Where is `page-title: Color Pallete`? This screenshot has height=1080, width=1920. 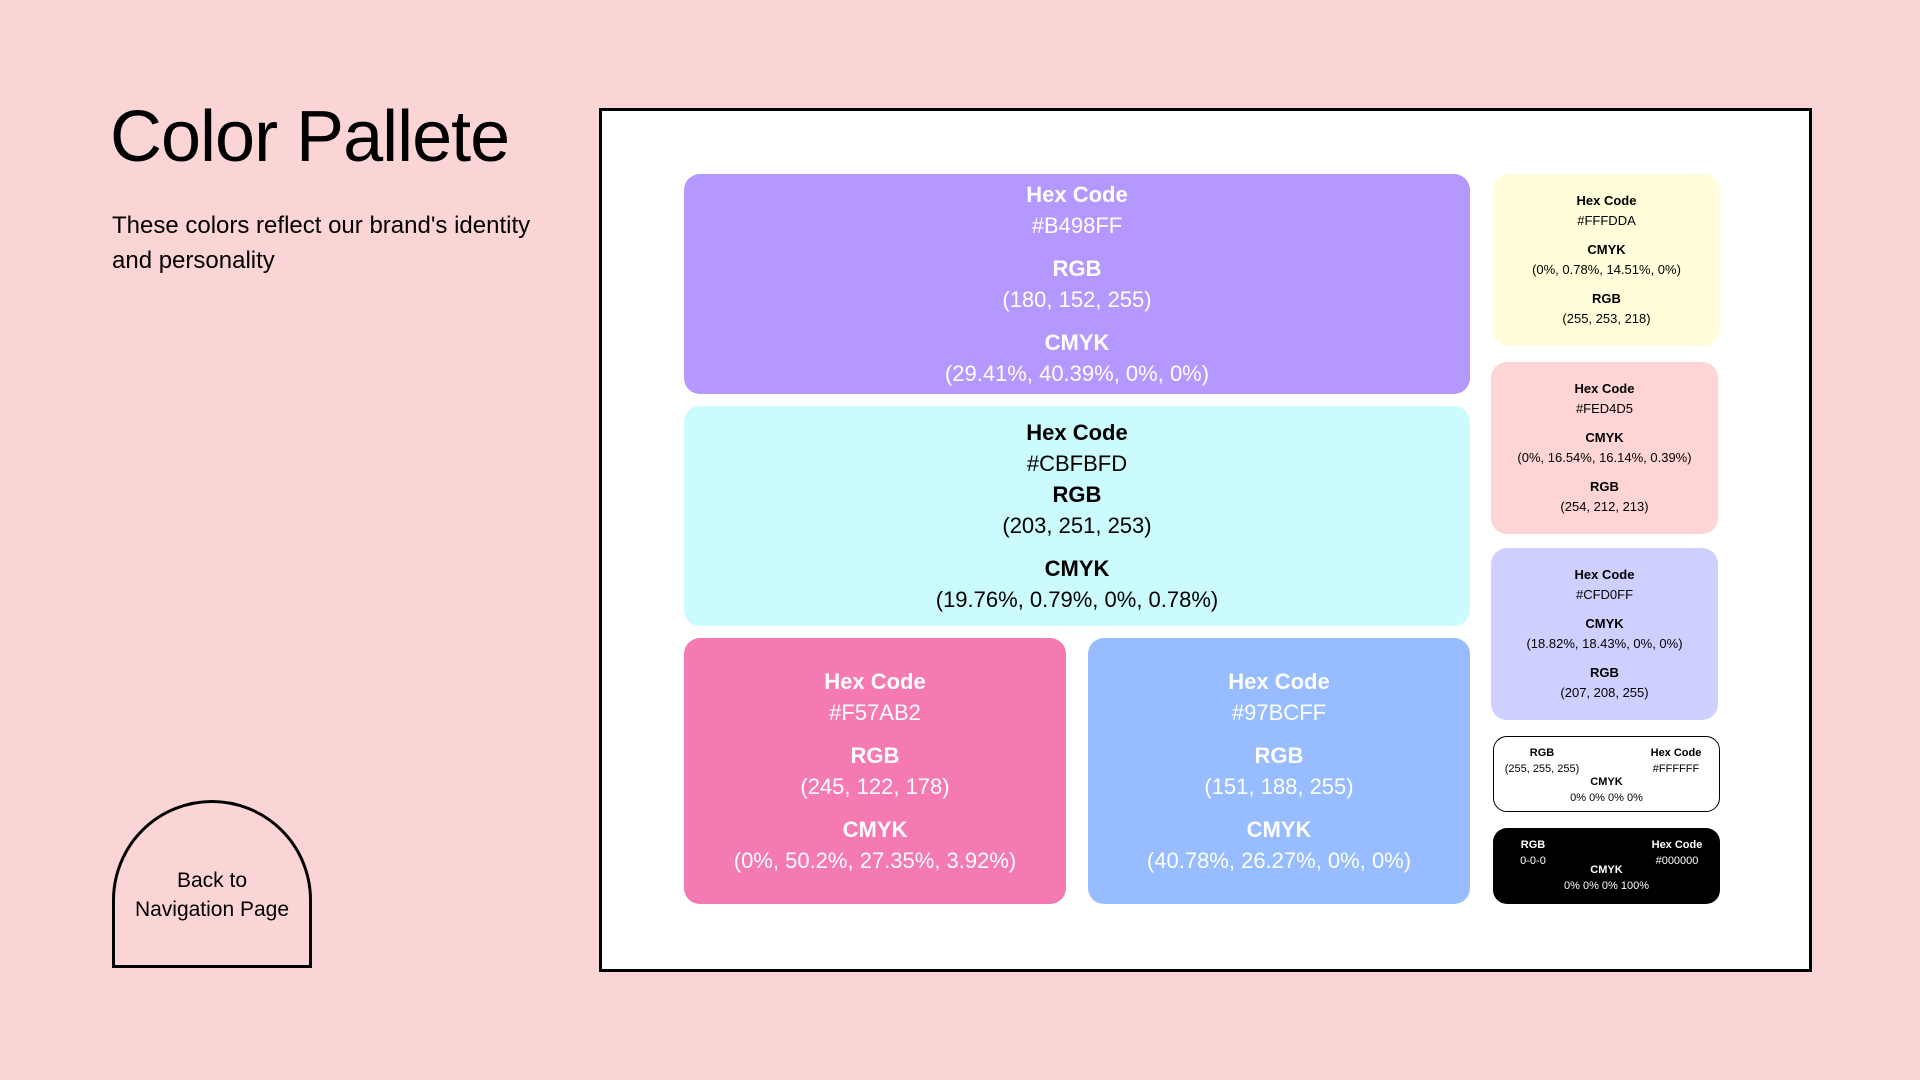 page-title: Color Pallete is located at coordinates (310, 137).